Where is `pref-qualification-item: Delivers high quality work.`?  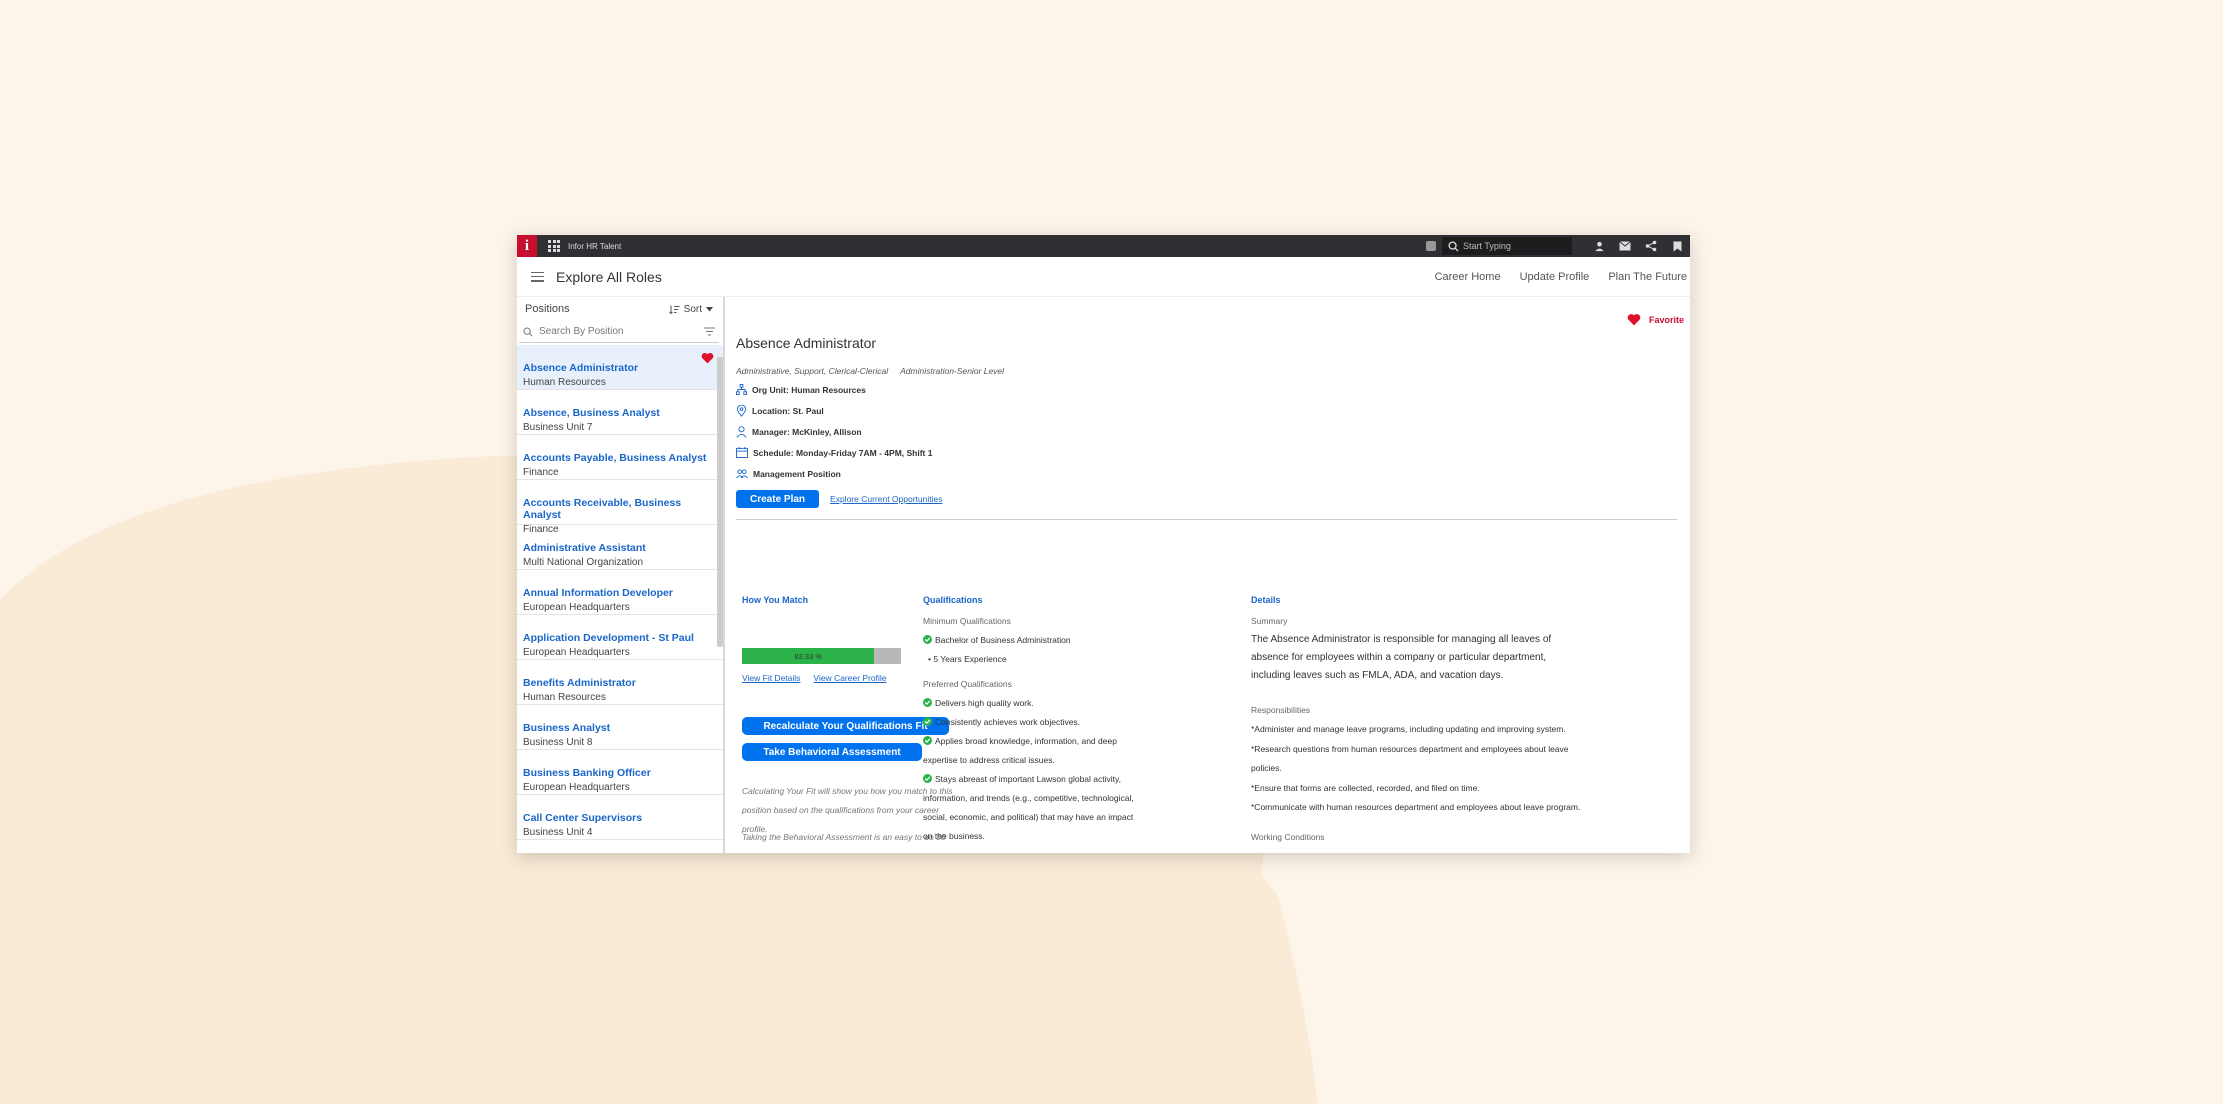 pref-qualification-item: Delivers high quality work. is located at coordinates (1030, 703).